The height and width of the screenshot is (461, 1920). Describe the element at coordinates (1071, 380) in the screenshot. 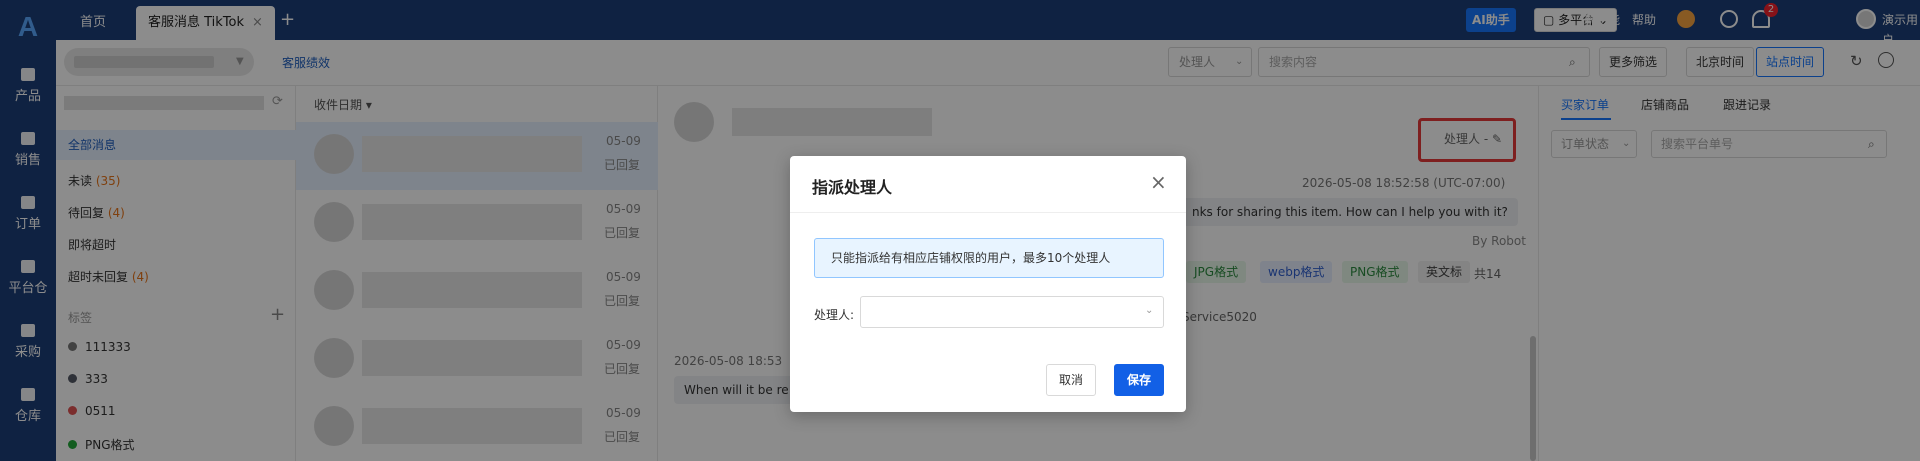

I see `cancel-button: 取消` at that location.